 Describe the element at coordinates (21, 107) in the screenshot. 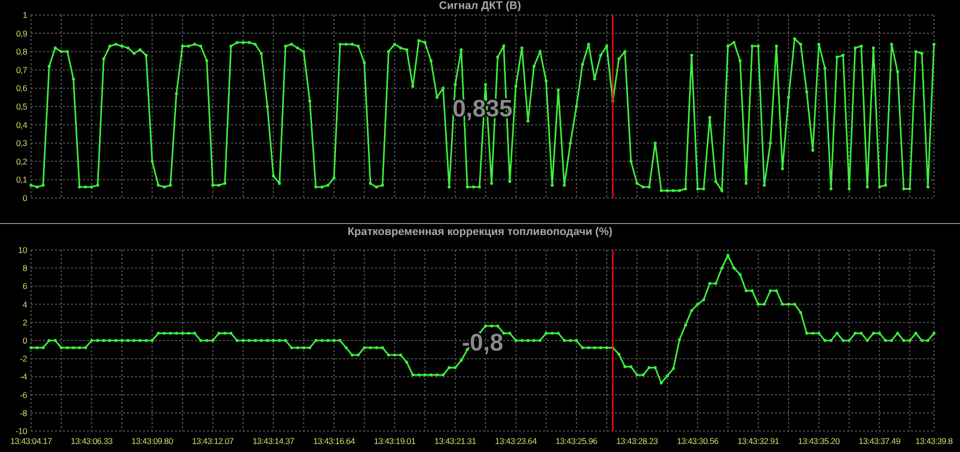

I see `y-axis-label: 0,5` at that location.